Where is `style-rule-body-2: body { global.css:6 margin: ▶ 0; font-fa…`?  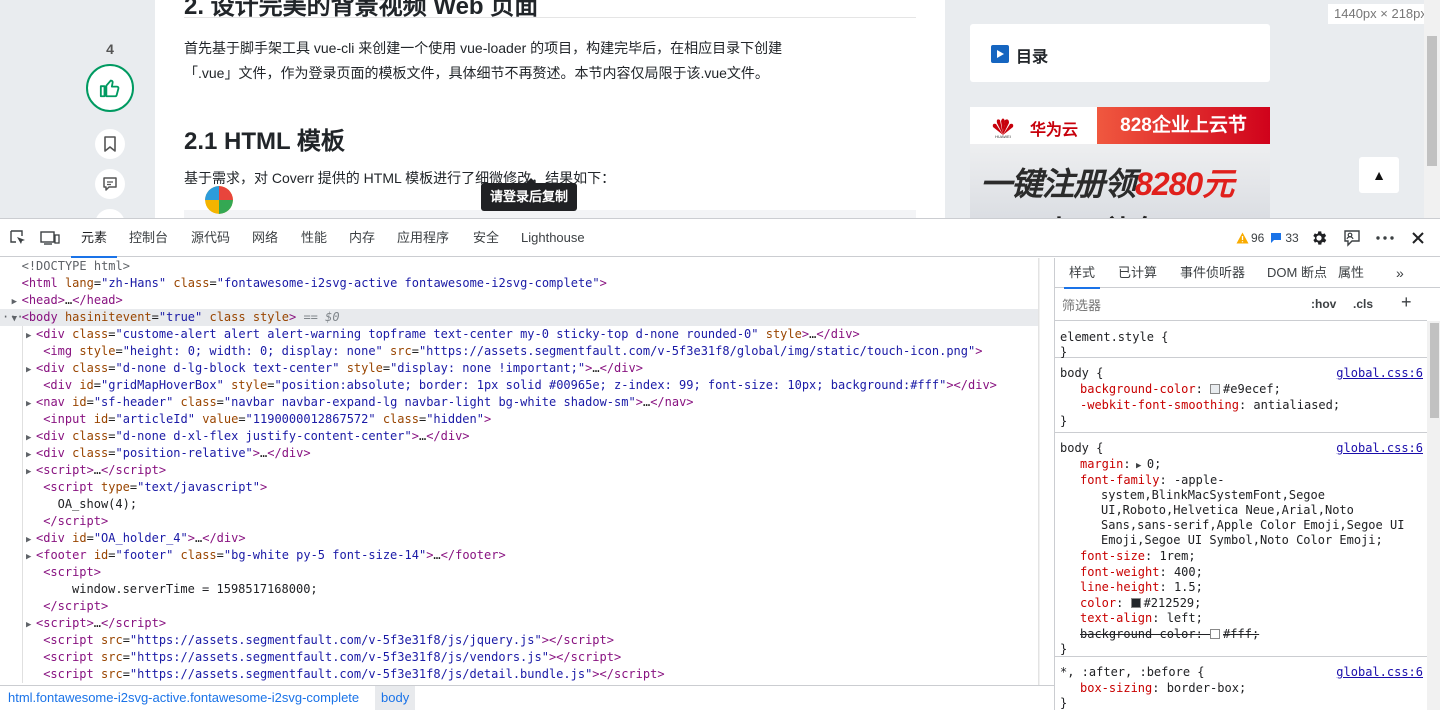
style-rule-body-2: body { global.css:6 margin: ▶ 0; font-fa… is located at coordinates (1241, 545).